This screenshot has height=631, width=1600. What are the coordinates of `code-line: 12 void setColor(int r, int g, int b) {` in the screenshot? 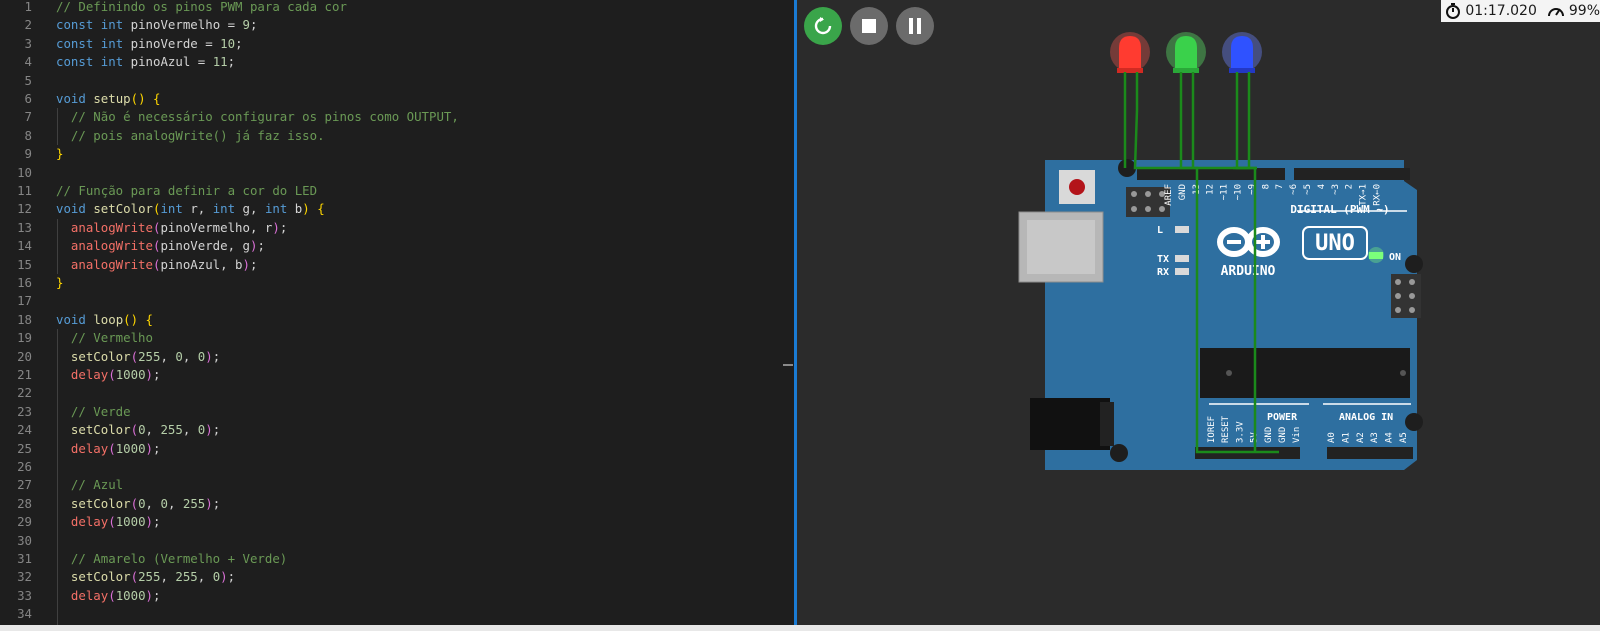 It's located at (397, 209).